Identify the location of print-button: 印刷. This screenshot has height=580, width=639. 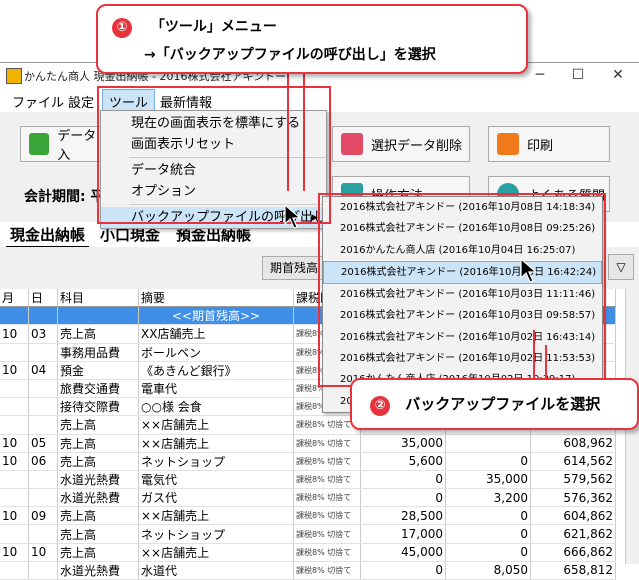
(549, 144).